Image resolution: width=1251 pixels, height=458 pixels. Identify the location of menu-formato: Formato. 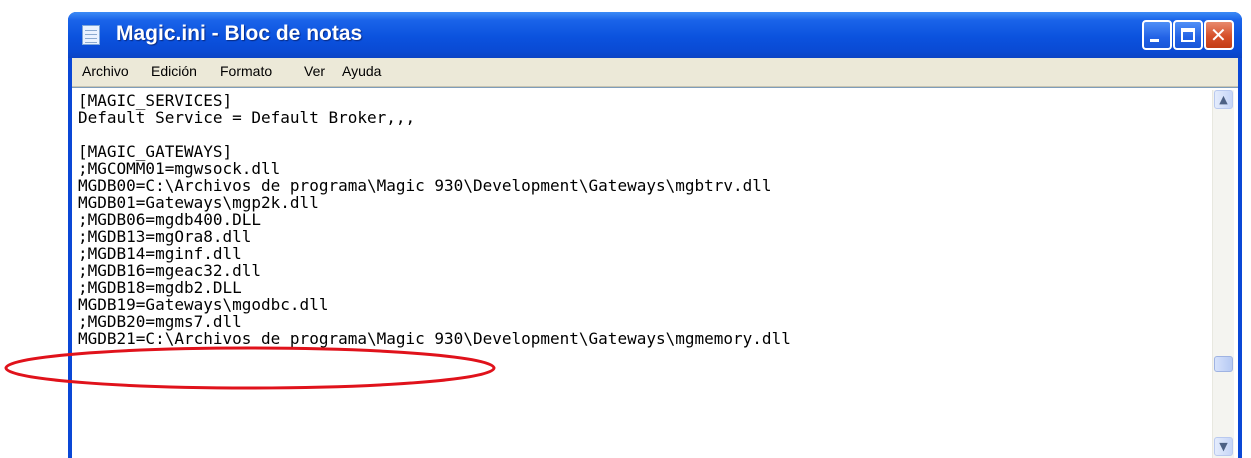
(246, 71).